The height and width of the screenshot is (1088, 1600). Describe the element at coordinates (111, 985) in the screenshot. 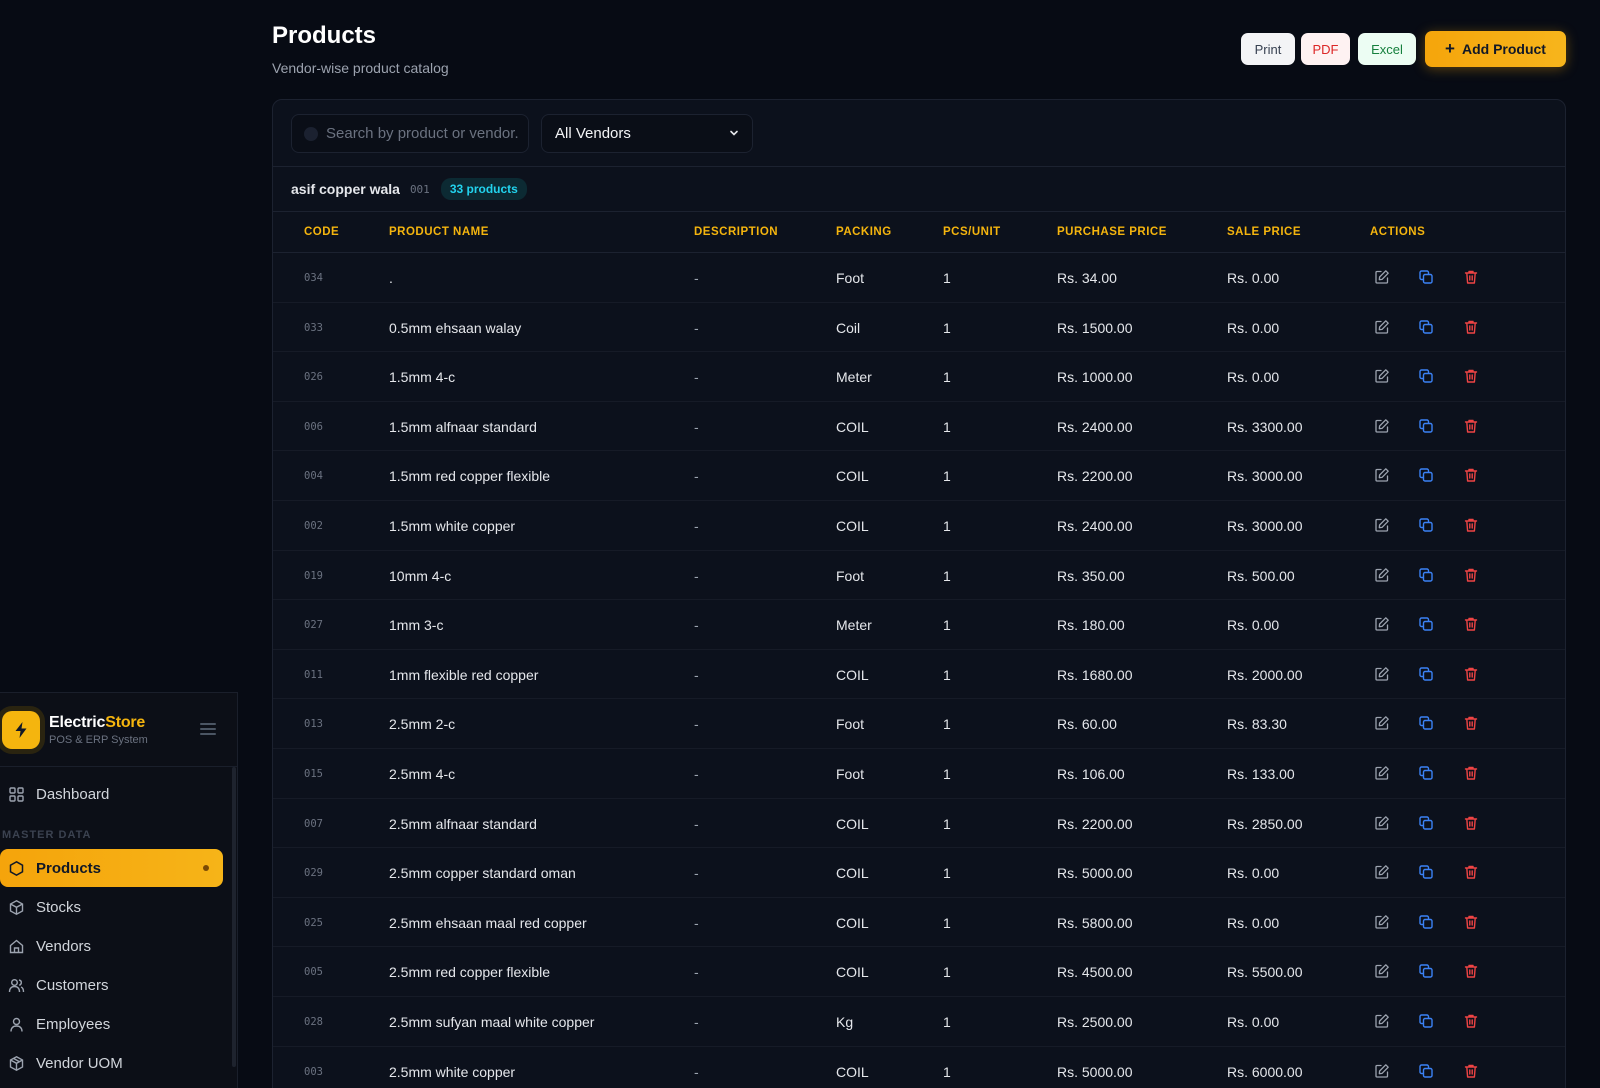

I see `sidebar-item-customers: Customers` at that location.